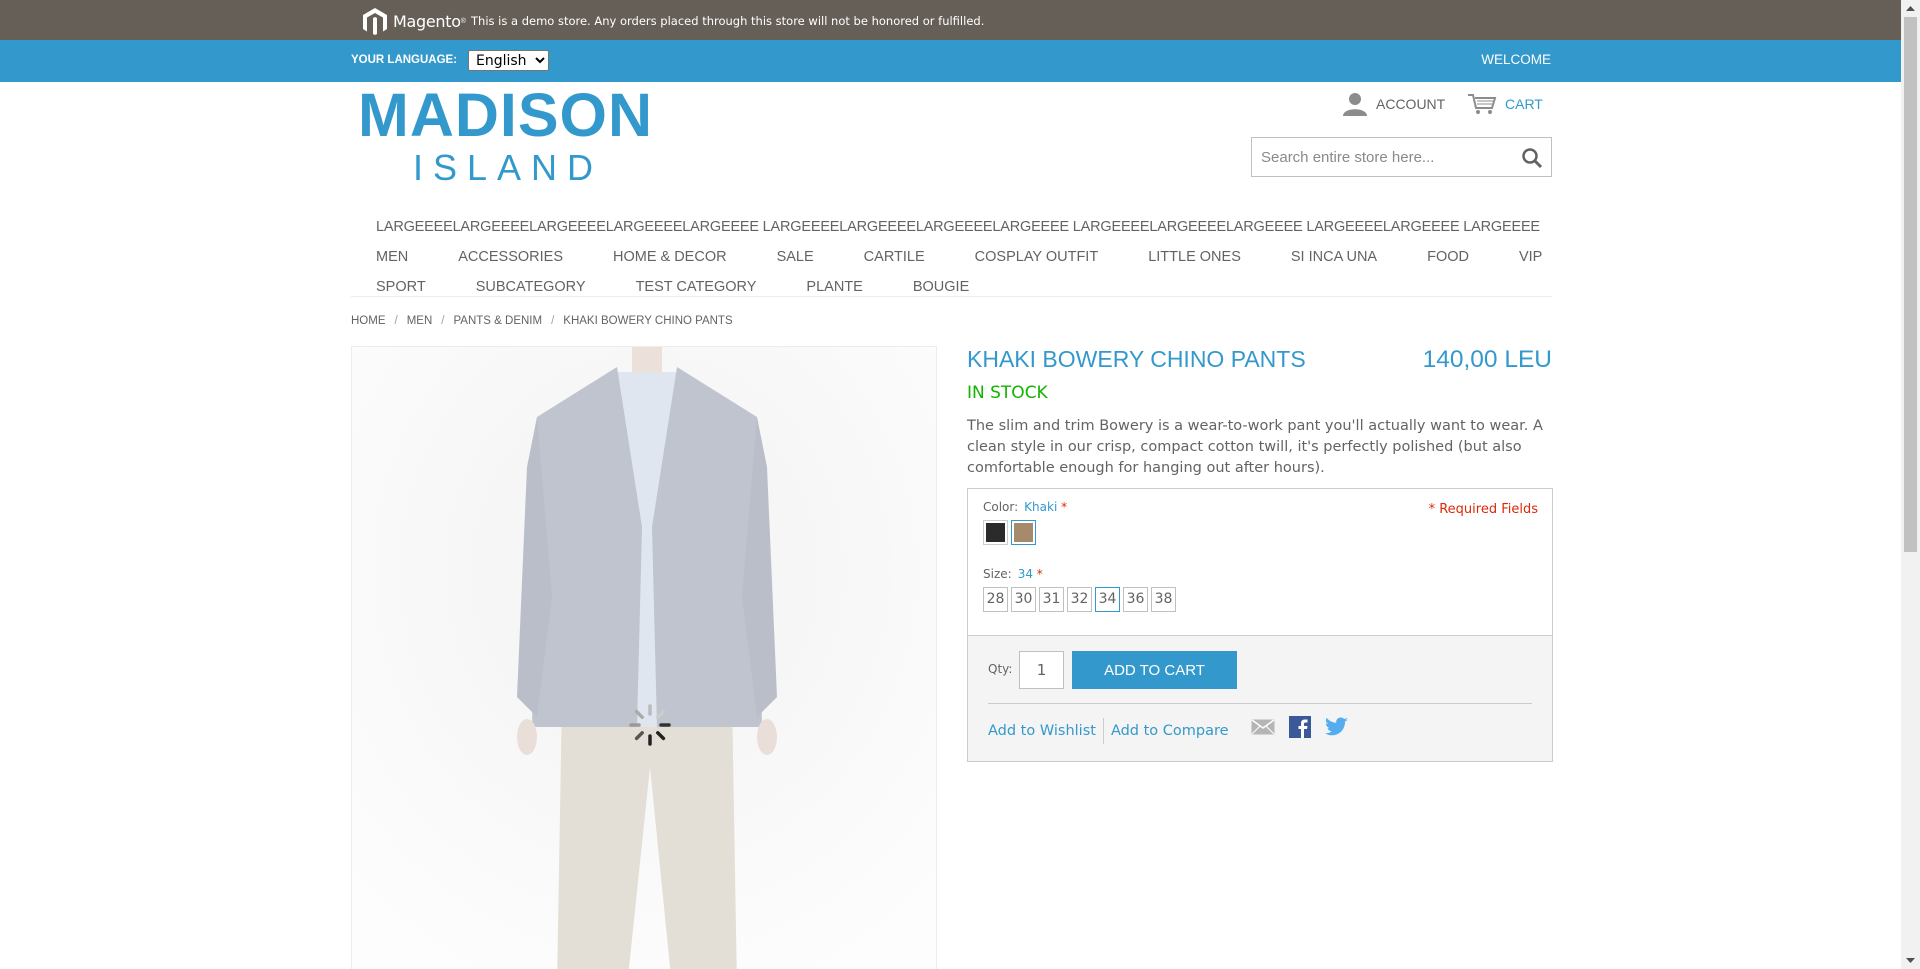 The image size is (1920, 969). Describe the element at coordinates (795, 257) in the screenshot. I see `nav-item-sale: SALE` at that location.